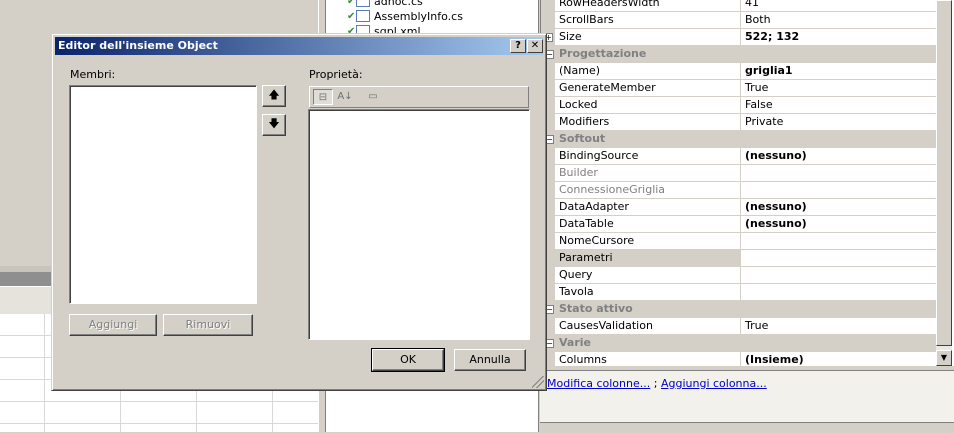 This screenshot has height=433, width=954. I want to click on properties-description-pane, so click(747, 427).